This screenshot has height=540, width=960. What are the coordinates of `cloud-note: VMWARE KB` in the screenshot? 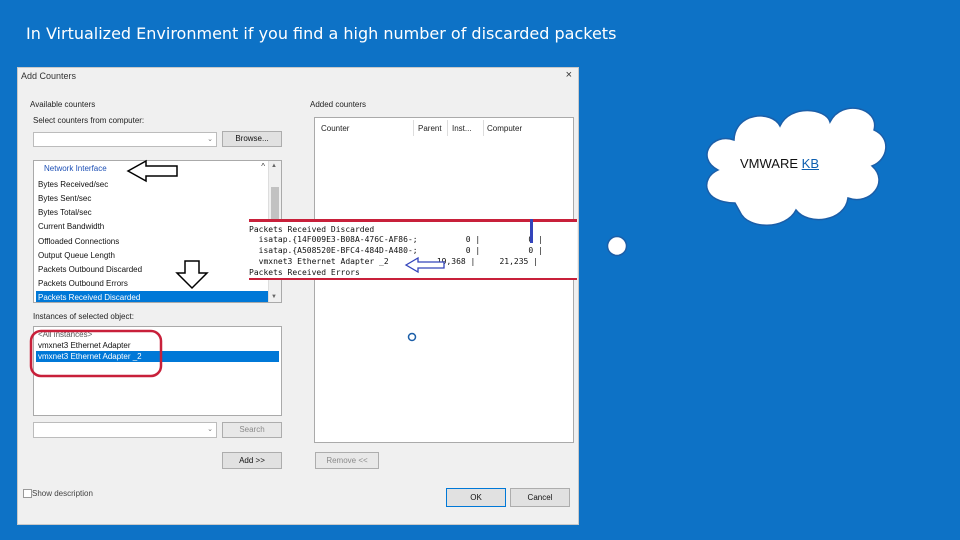 It's located at (779, 163).